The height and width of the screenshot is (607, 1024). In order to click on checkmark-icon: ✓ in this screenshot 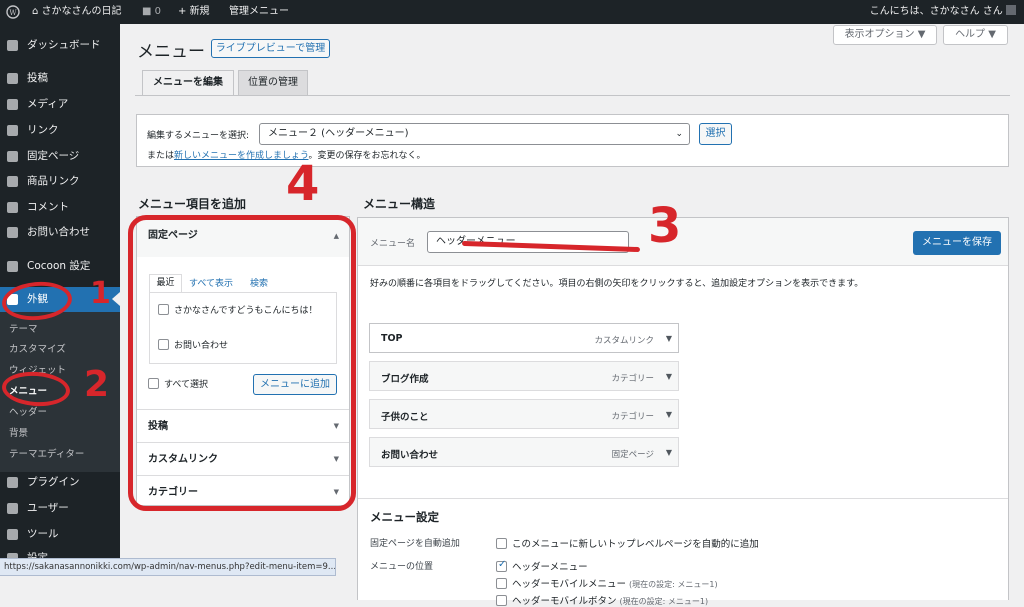, I will do `click(502, 564)`.